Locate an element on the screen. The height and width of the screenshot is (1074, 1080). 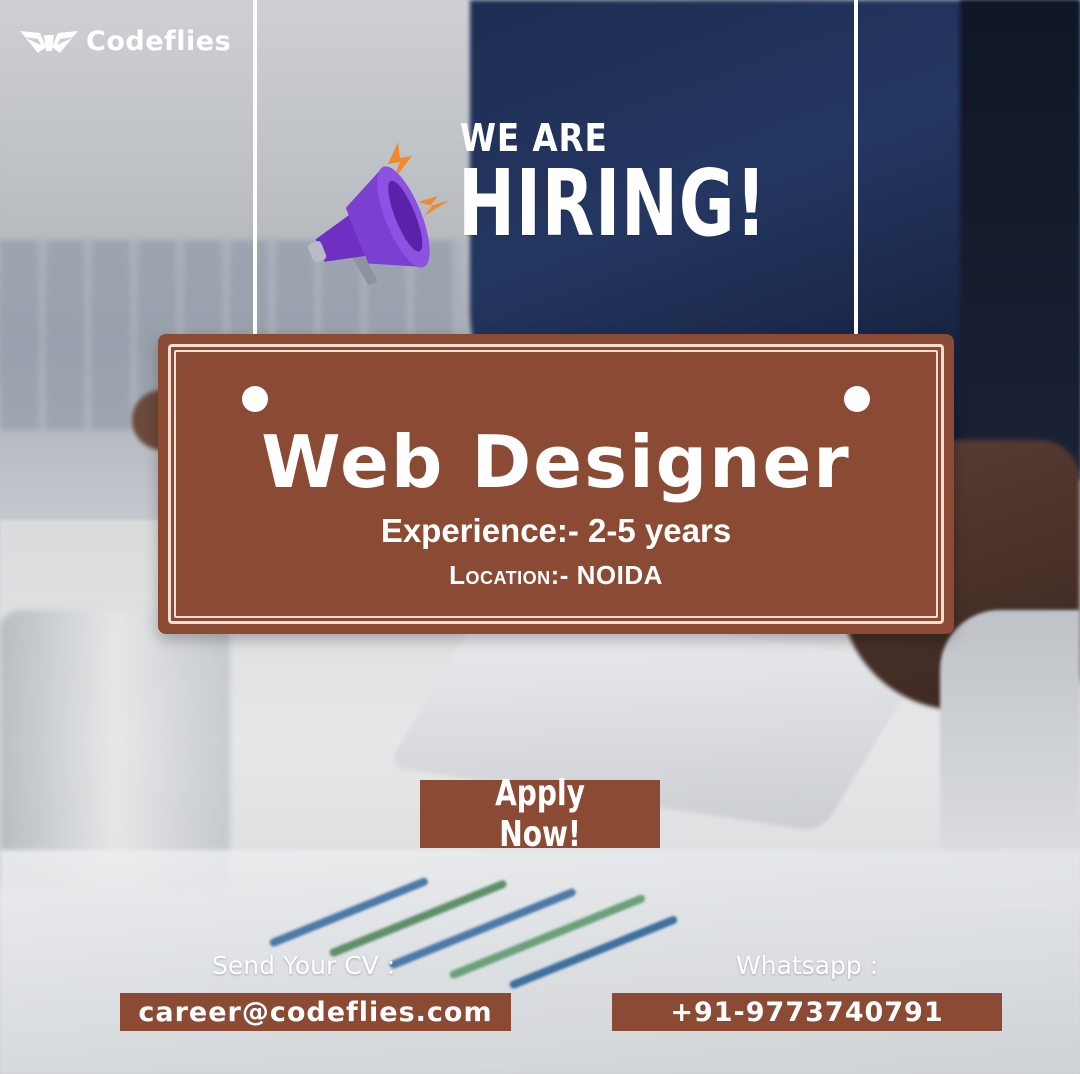
background-person-shadow is located at coordinates (1020, 240).